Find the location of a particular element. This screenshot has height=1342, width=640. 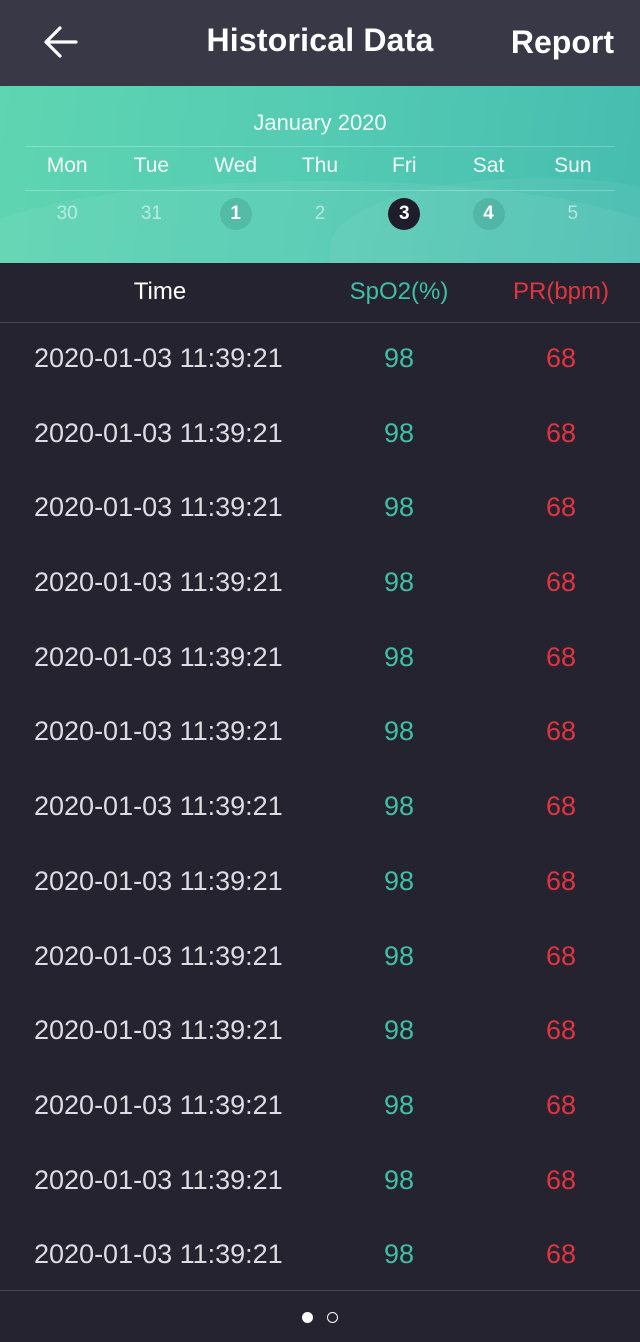

weekday-label: Thu is located at coordinates (320, 165).